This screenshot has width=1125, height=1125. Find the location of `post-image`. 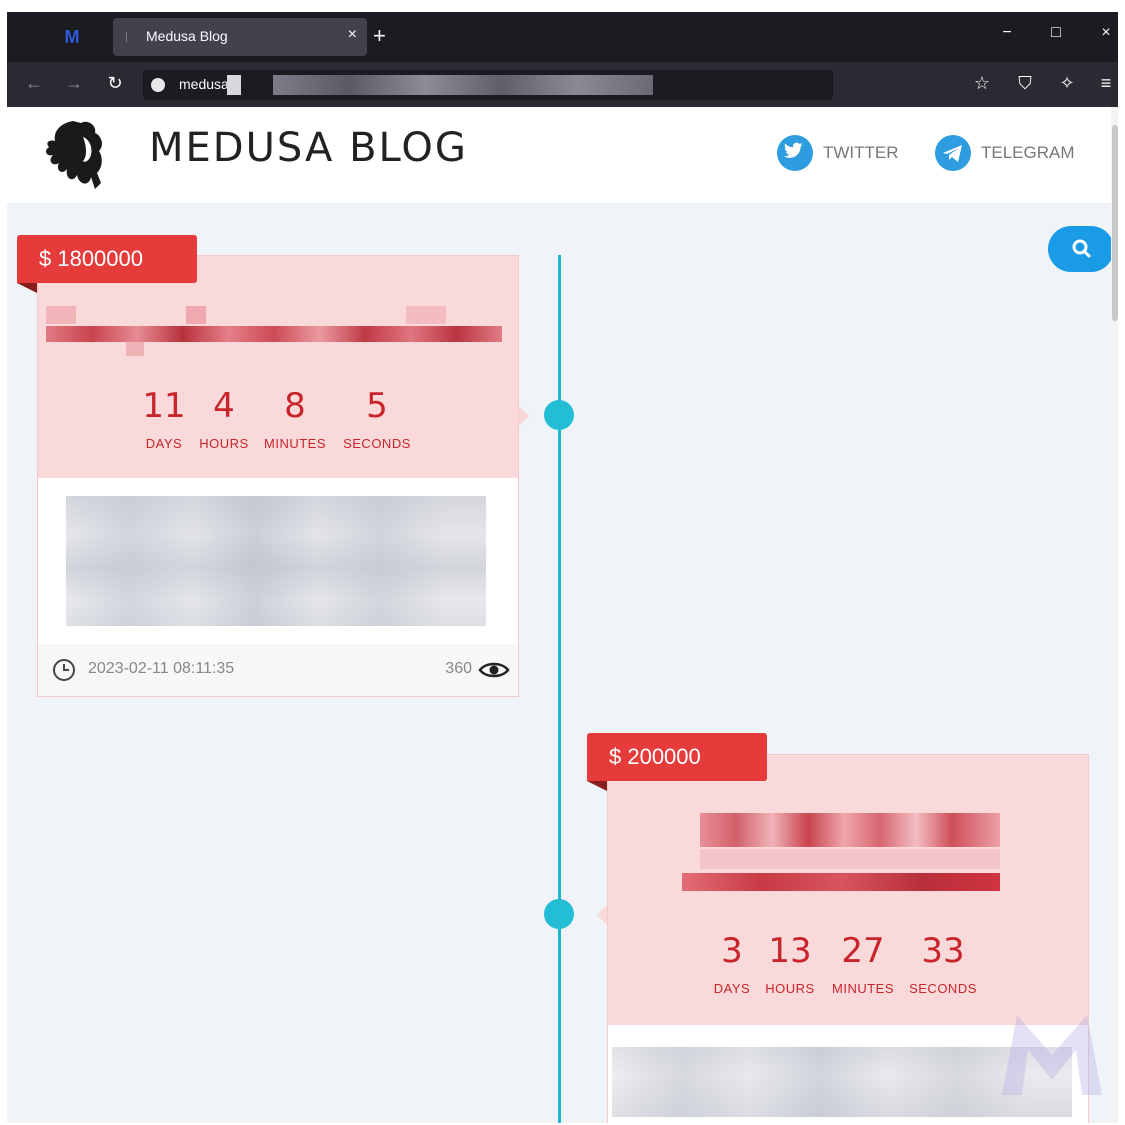

post-image is located at coordinates (278, 561).